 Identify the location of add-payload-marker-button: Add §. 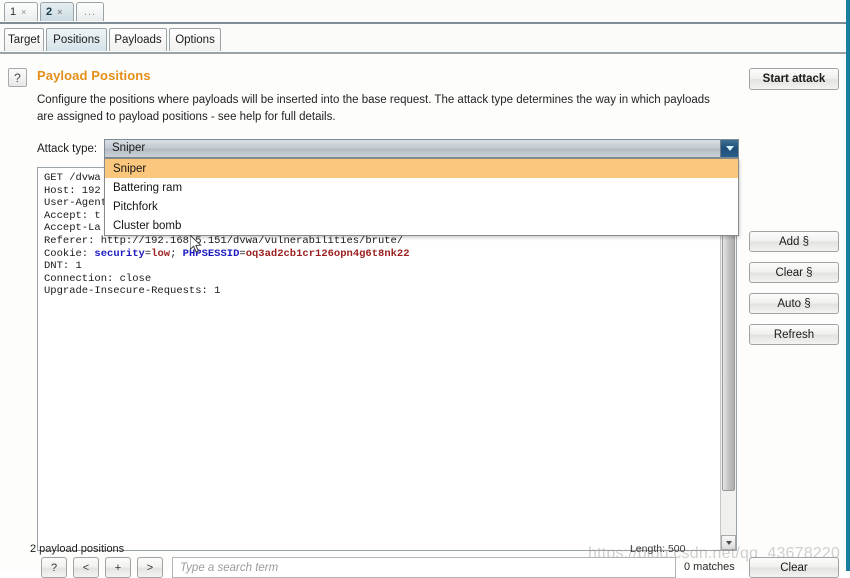
(794, 241).